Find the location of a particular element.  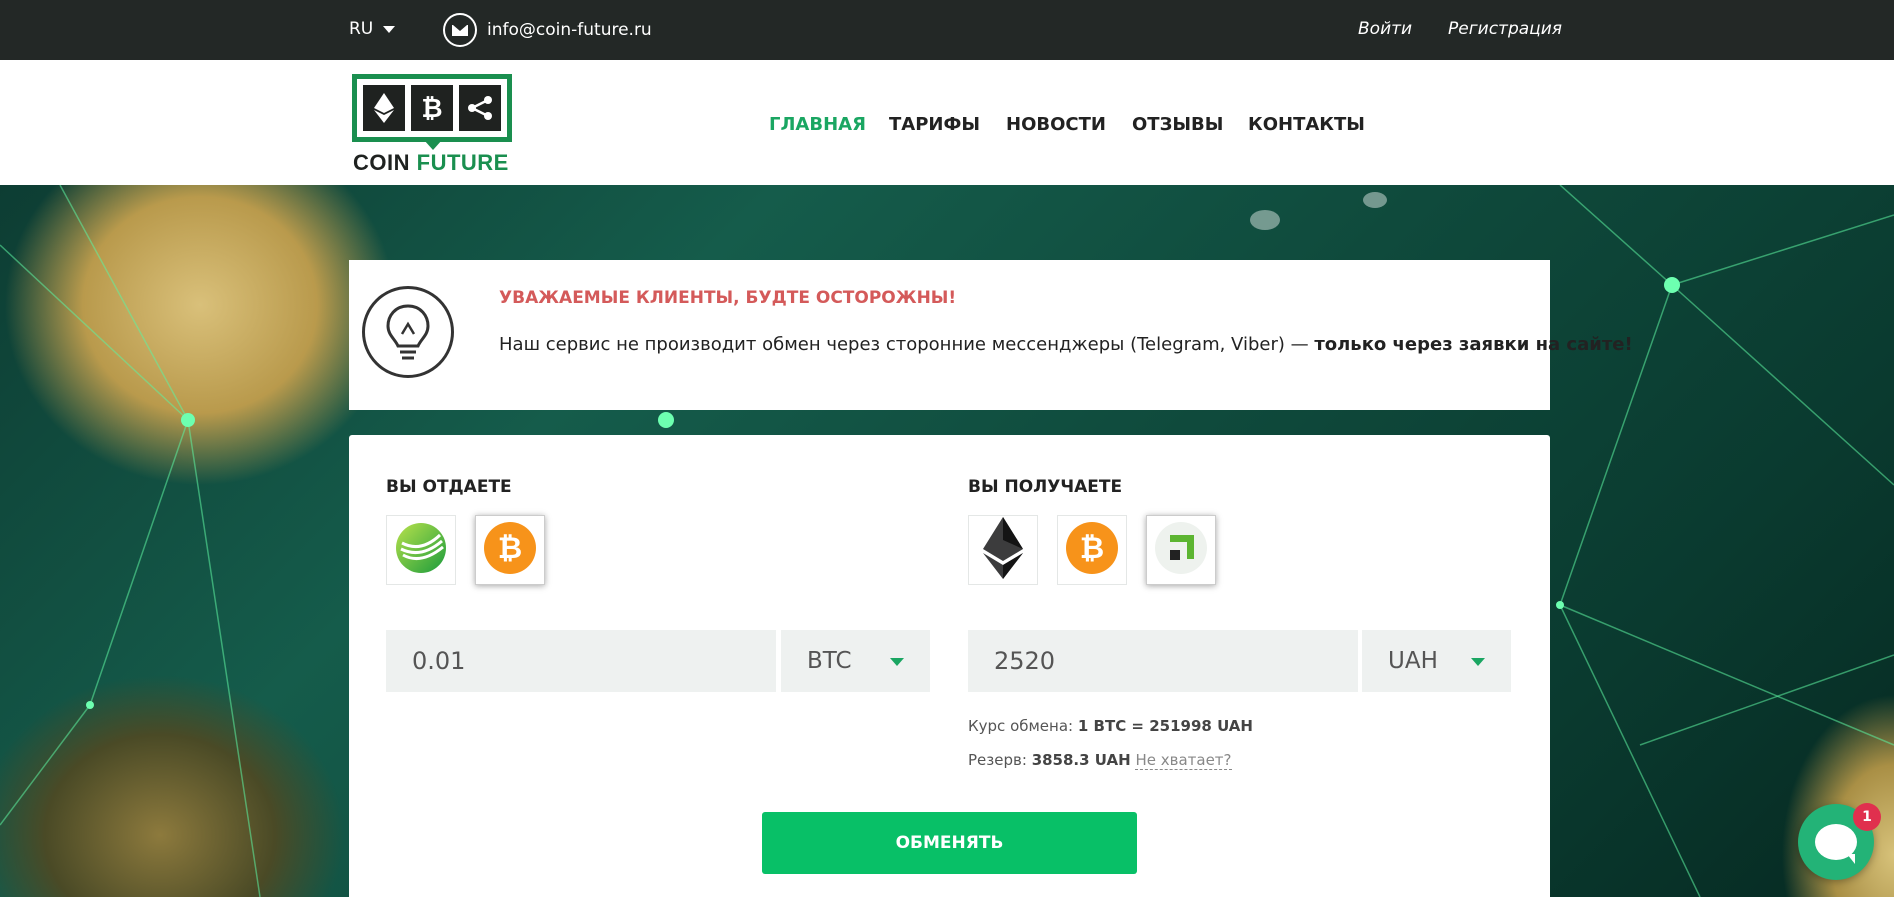

chat-bubble-icon is located at coordinates (1836, 844).